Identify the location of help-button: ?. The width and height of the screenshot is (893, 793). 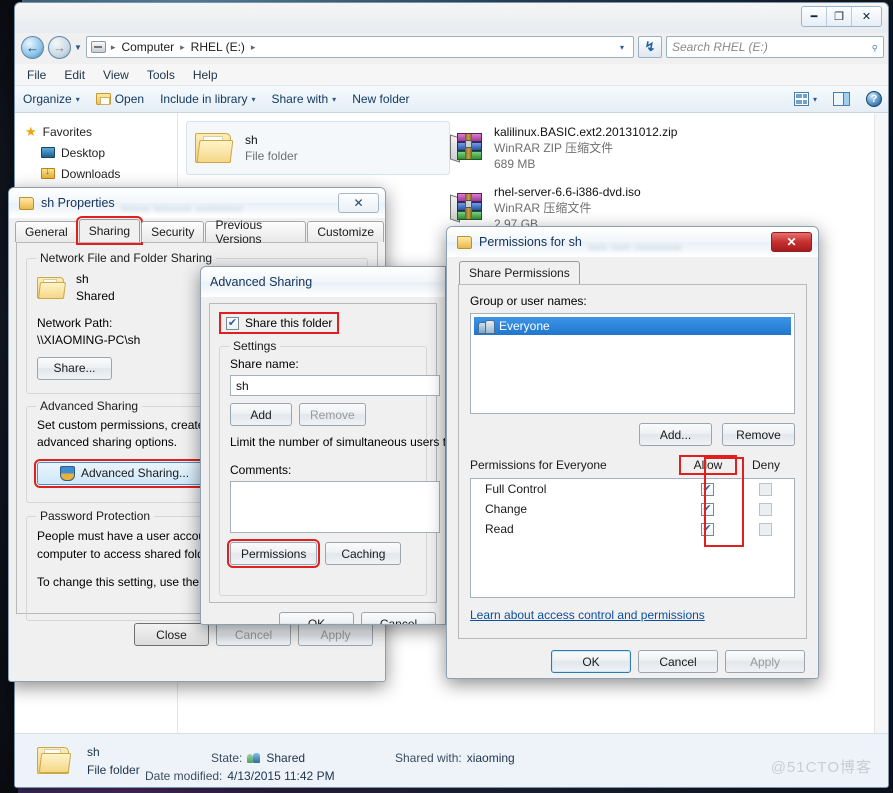
(874, 99).